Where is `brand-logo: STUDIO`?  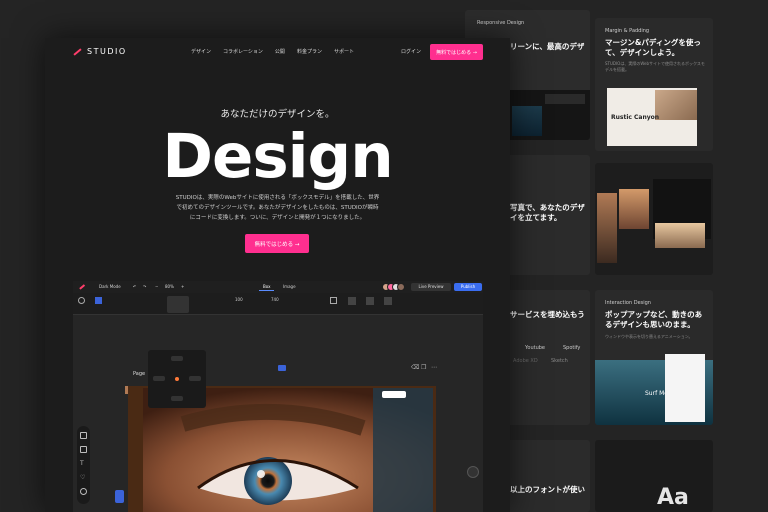
brand-logo: STUDIO is located at coordinates (100, 51).